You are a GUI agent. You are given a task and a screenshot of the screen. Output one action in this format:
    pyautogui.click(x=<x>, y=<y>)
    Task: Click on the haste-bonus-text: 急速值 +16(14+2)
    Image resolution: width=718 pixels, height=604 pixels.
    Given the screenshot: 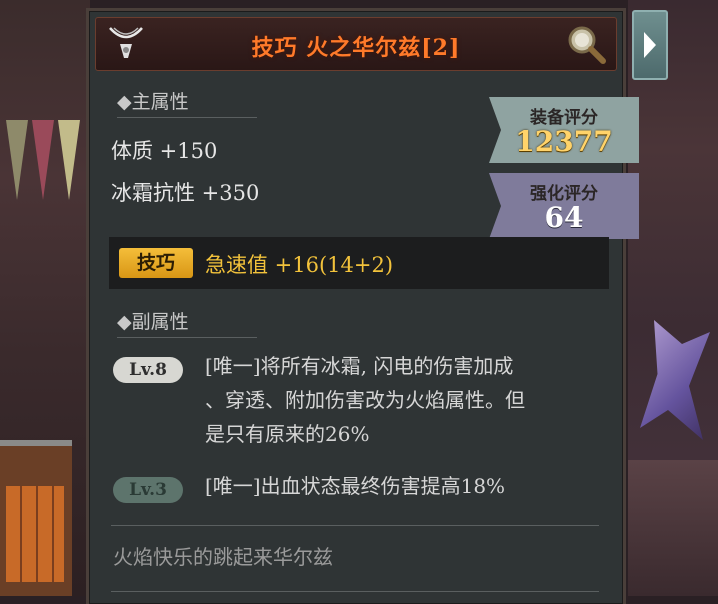 What is the action you would take?
    pyautogui.click(x=299, y=265)
    